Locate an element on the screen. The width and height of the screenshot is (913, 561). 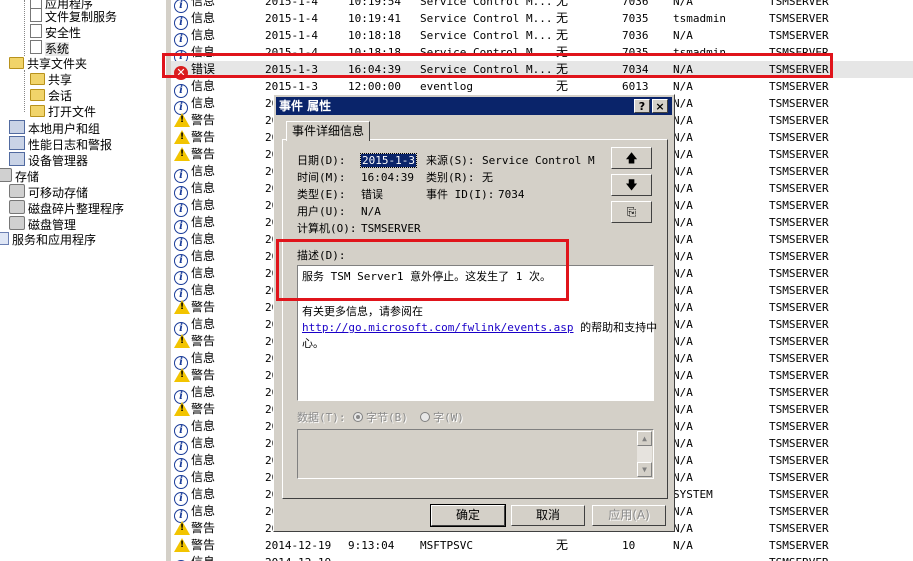
tree-item: 磁盘管理 is located at coordinates (42, 224).